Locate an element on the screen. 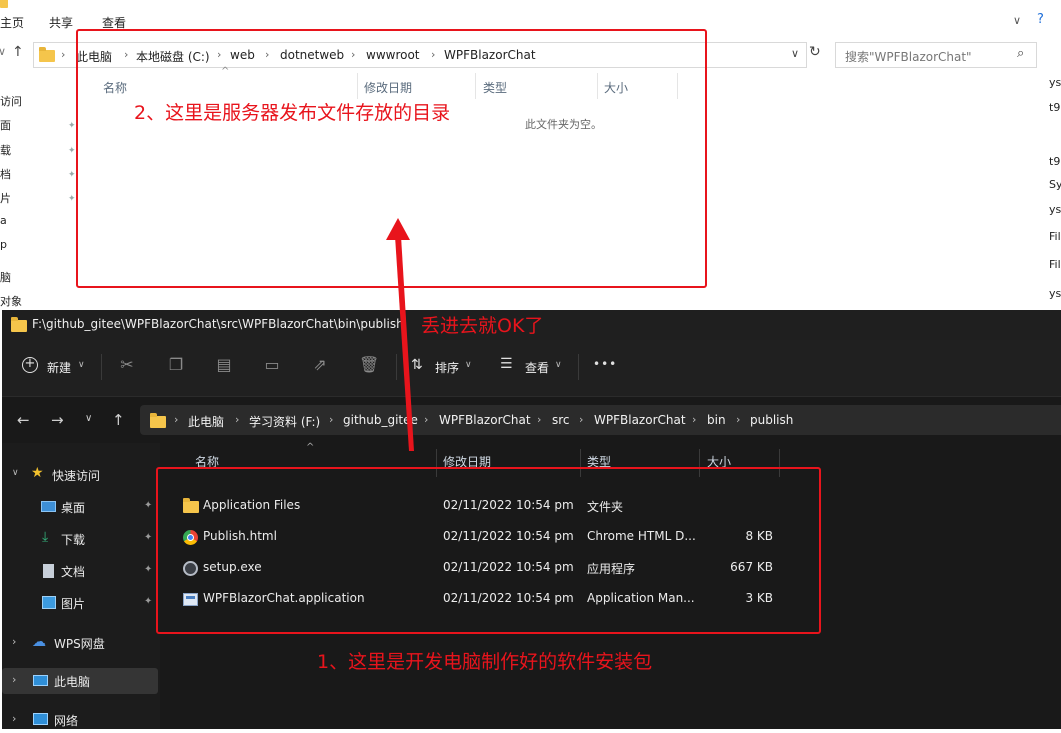 The height and width of the screenshot is (733, 1061). drag-arrow is located at coordinates (400, 334).